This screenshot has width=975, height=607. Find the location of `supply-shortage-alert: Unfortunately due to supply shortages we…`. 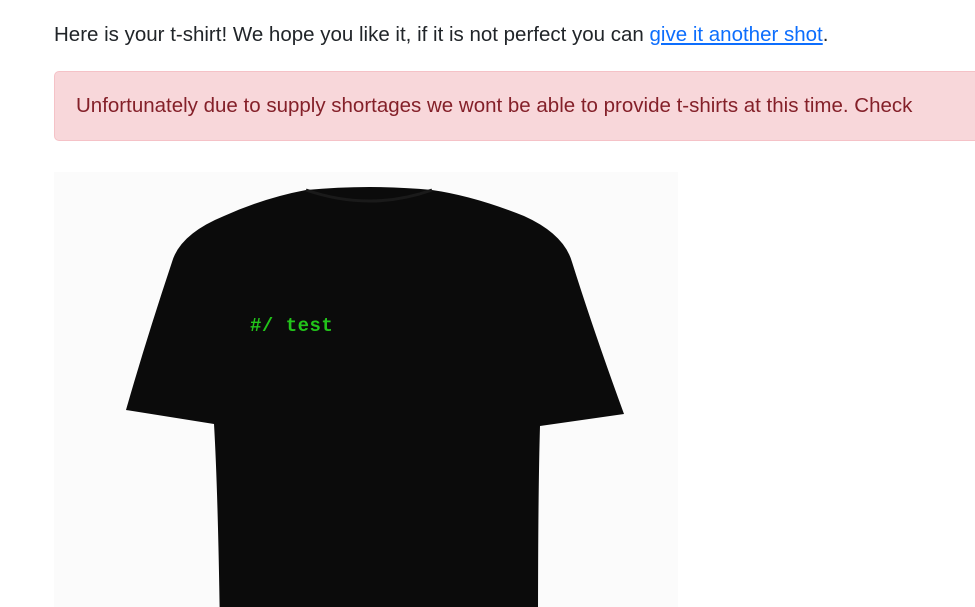

supply-shortage-alert: Unfortunately due to supply shortages we… is located at coordinates (514, 106).